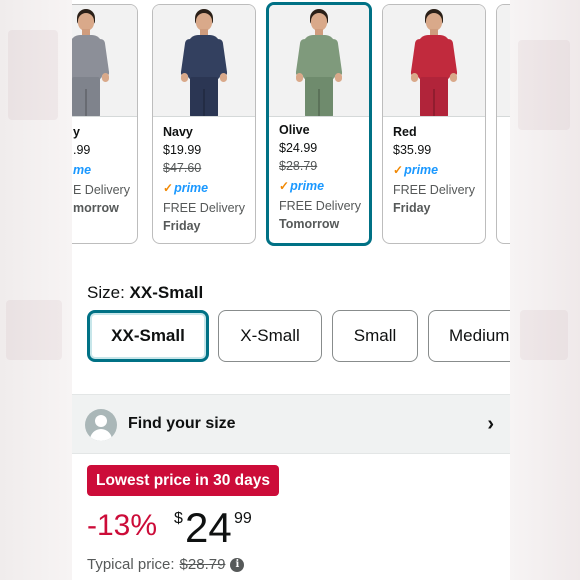  I want to click on delivery-day: Tomorrow, so click(309, 224).